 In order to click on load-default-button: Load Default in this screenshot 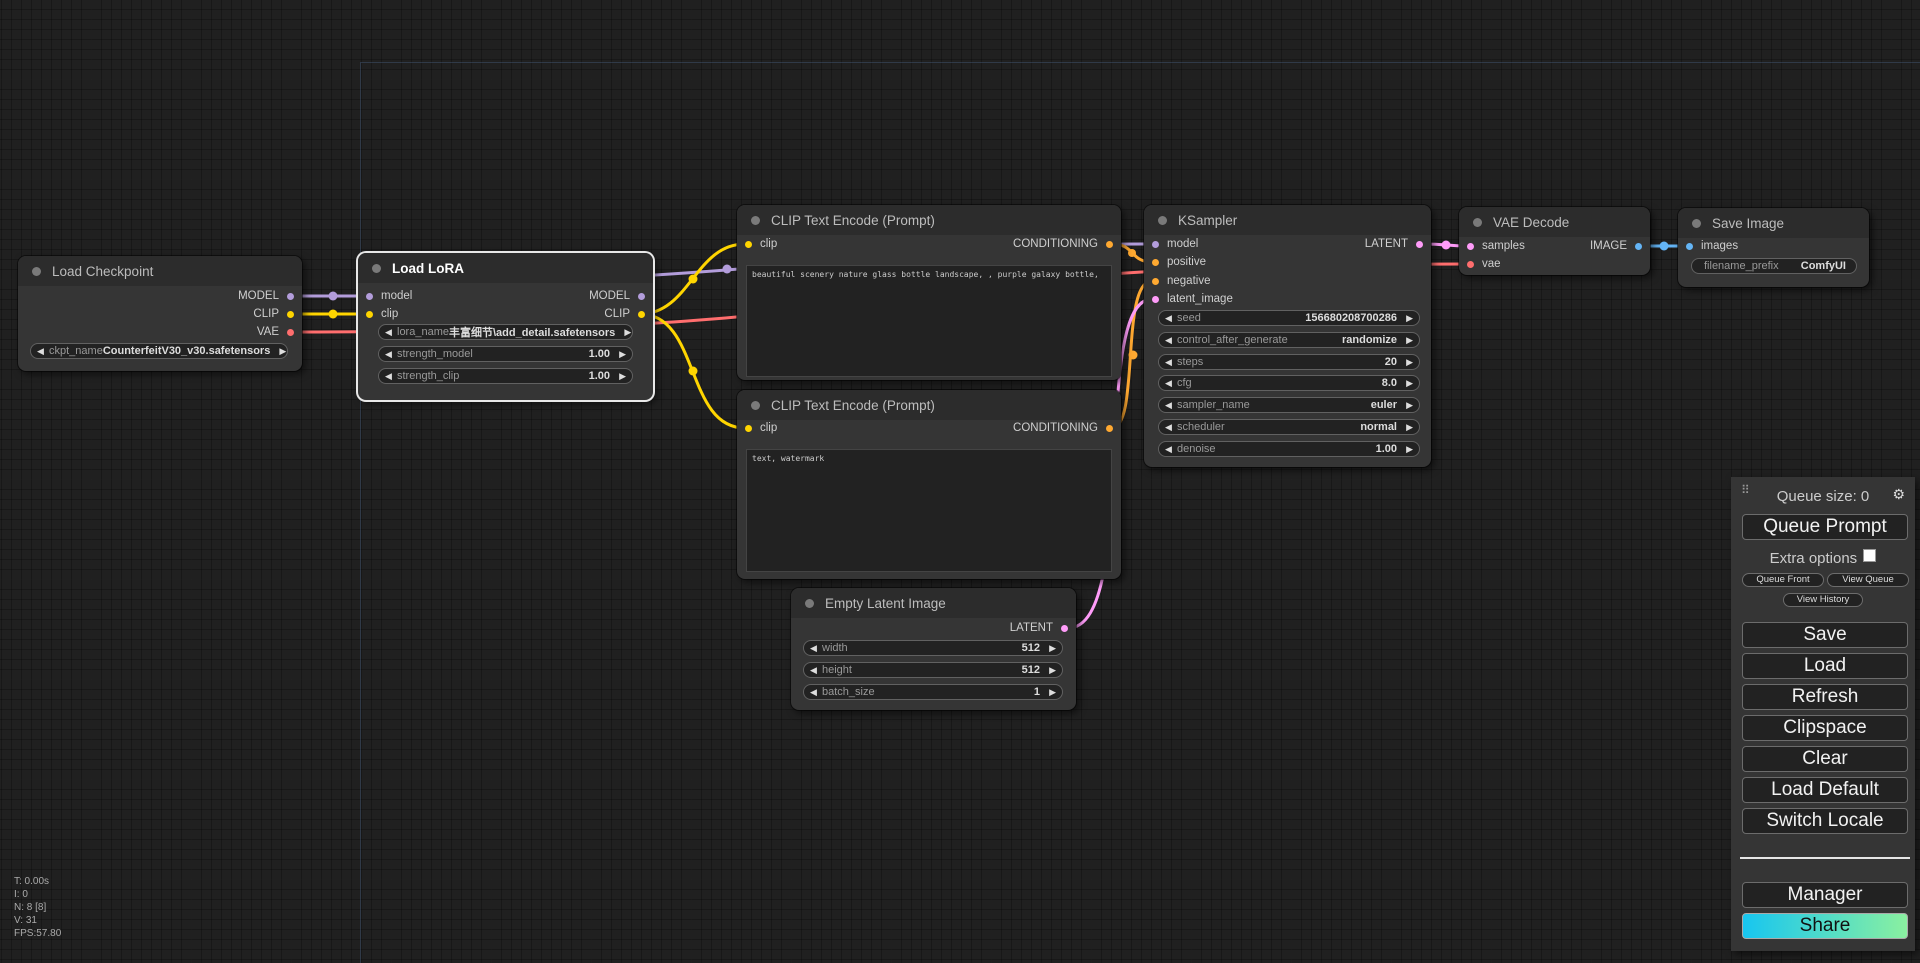, I will do `click(1825, 790)`.